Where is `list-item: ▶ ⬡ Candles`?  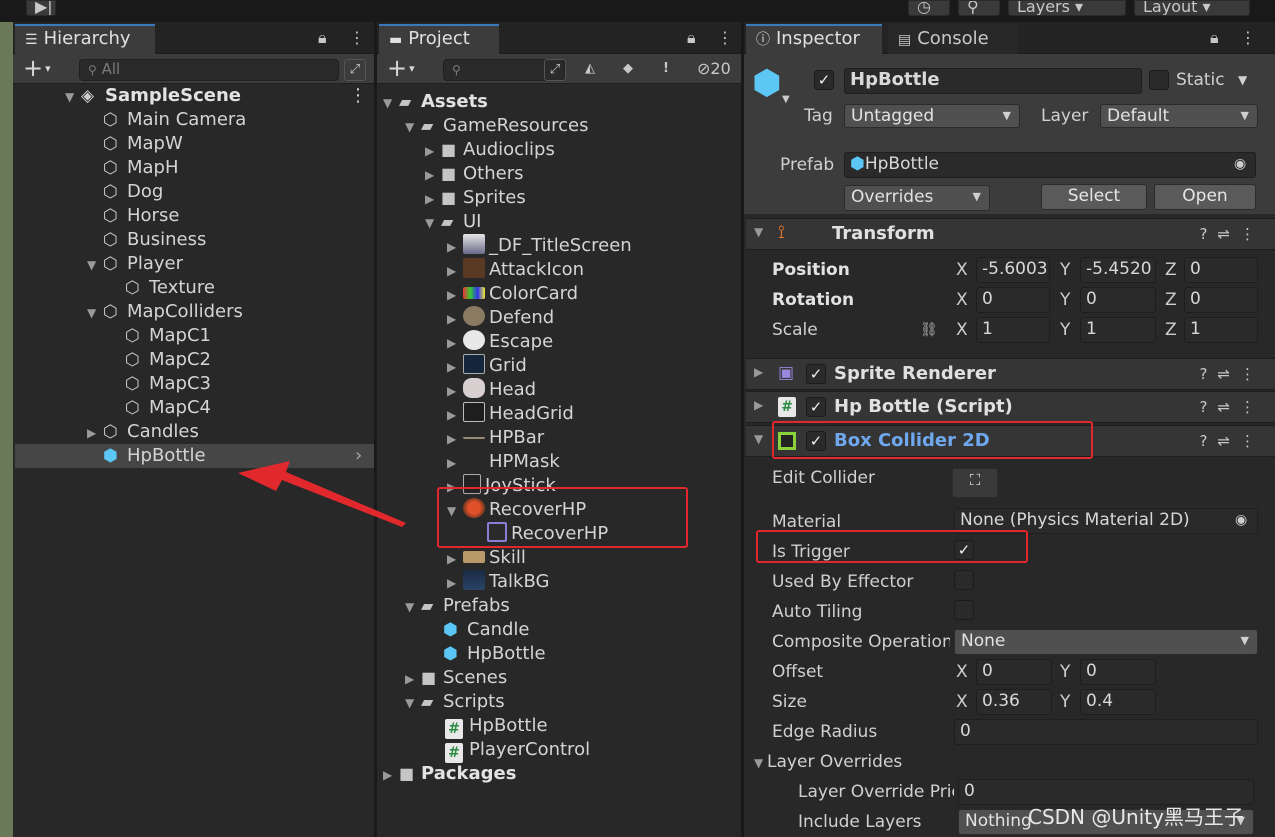
list-item: ▶ ⬡ Candles is located at coordinates (143, 432).